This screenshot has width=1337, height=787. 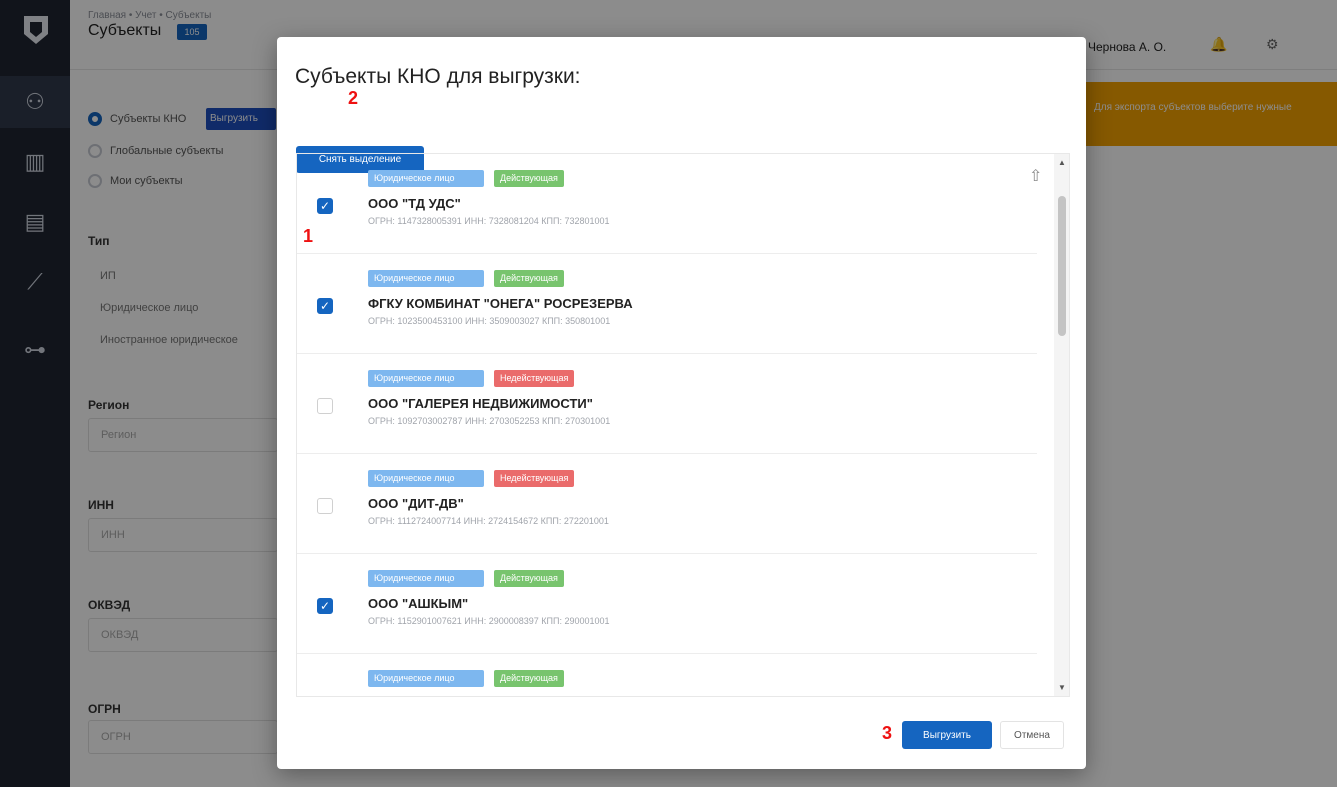 What do you see at coordinates (480, 403) in the screenshot?
I see `subject-name: ООО "ГАЛЕРЕЯ НЕДВИЖИМОСТИ"` at bounding box center [480, 403].